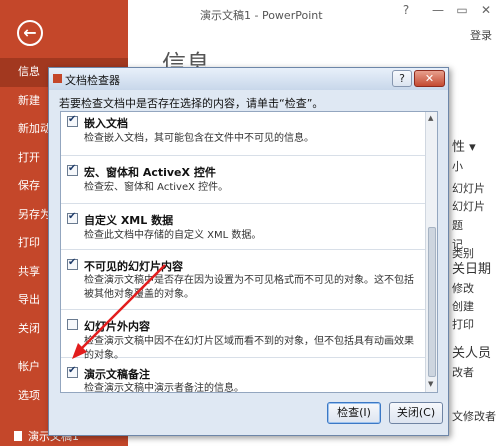 Image resolution: width=500 pixels, height=446 pixels. I want to click on document-icon, so click(18, 436).